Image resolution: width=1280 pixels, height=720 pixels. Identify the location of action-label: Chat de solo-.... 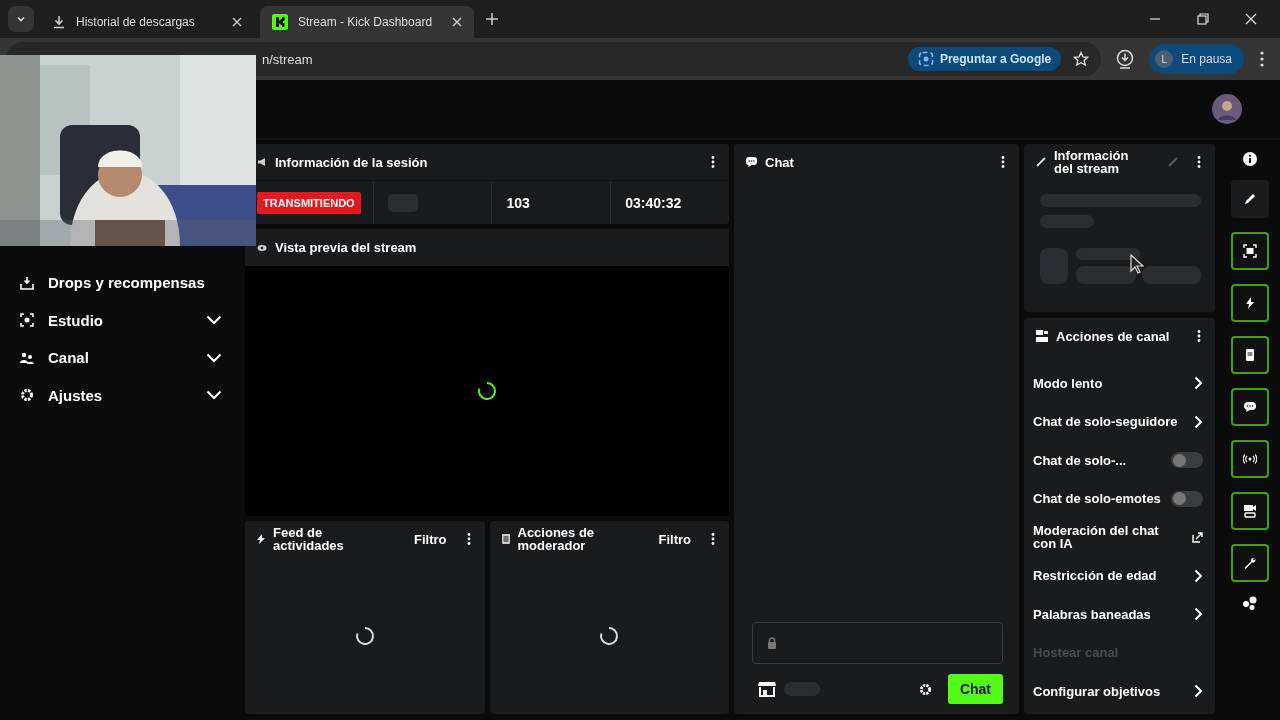
(1080, 460).